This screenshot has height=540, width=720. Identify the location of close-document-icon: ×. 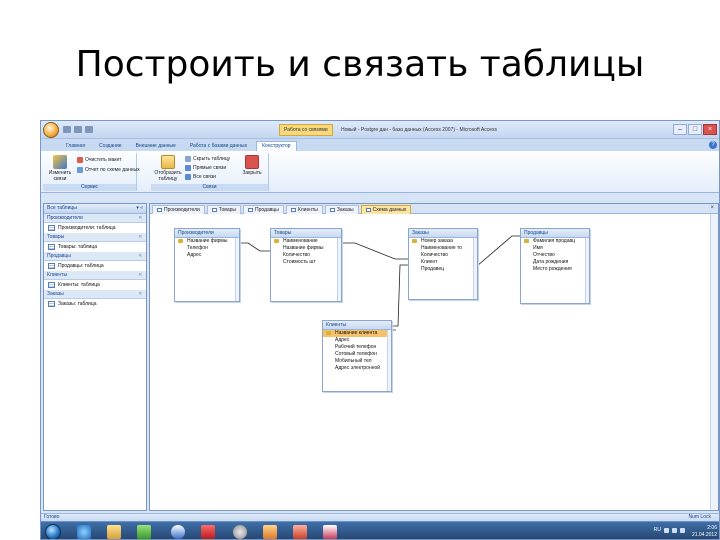
(712, 208).